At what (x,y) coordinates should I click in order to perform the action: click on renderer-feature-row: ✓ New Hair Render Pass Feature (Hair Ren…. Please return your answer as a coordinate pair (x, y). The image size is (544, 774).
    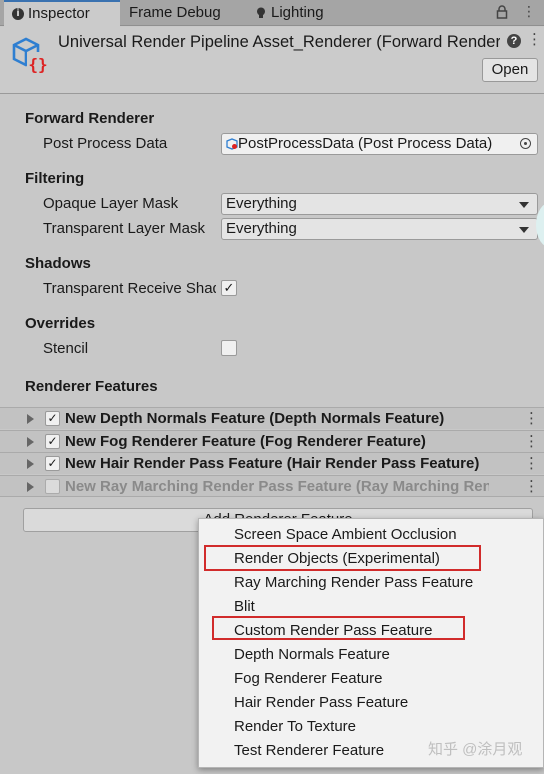
    Looking at the image, I should click on (272, 463).